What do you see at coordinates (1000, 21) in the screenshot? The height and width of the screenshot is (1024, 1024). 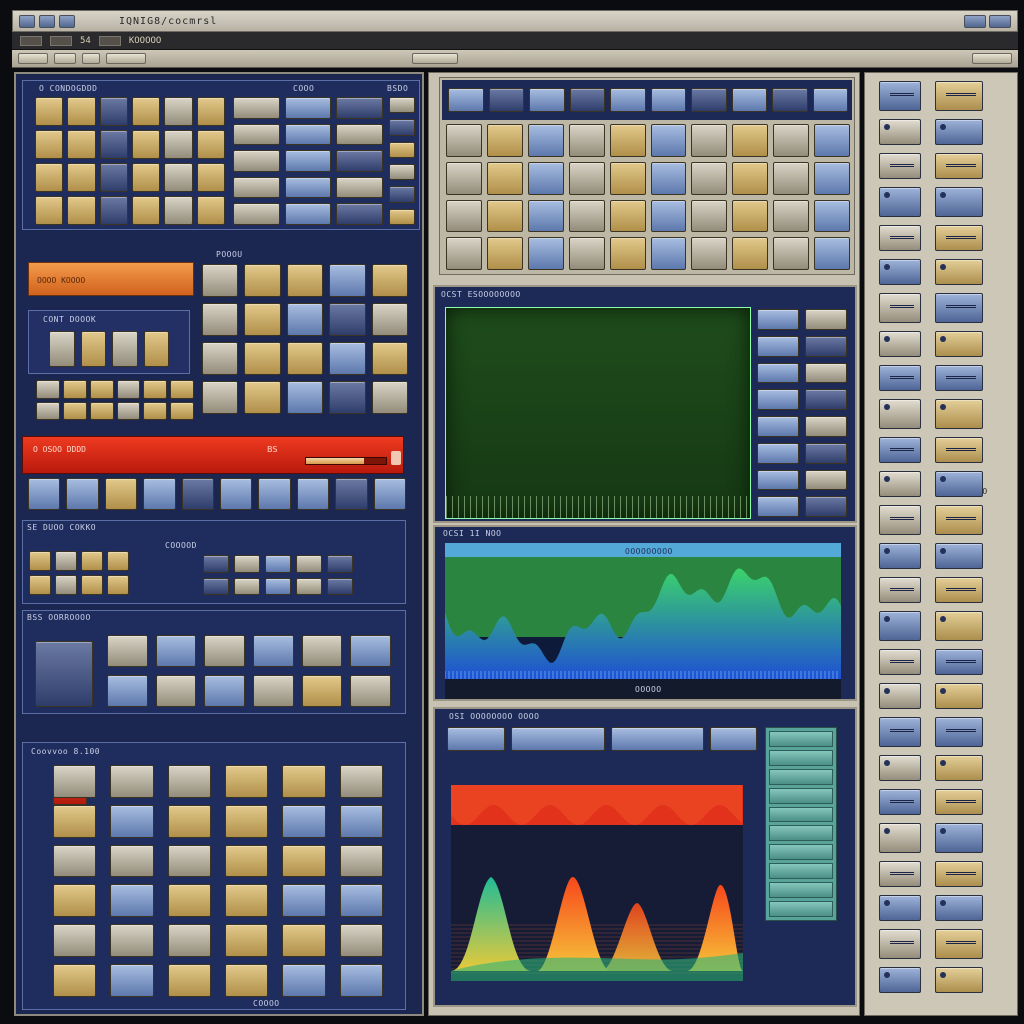 I see `maximize-button` at bounding box center [1000, 21].